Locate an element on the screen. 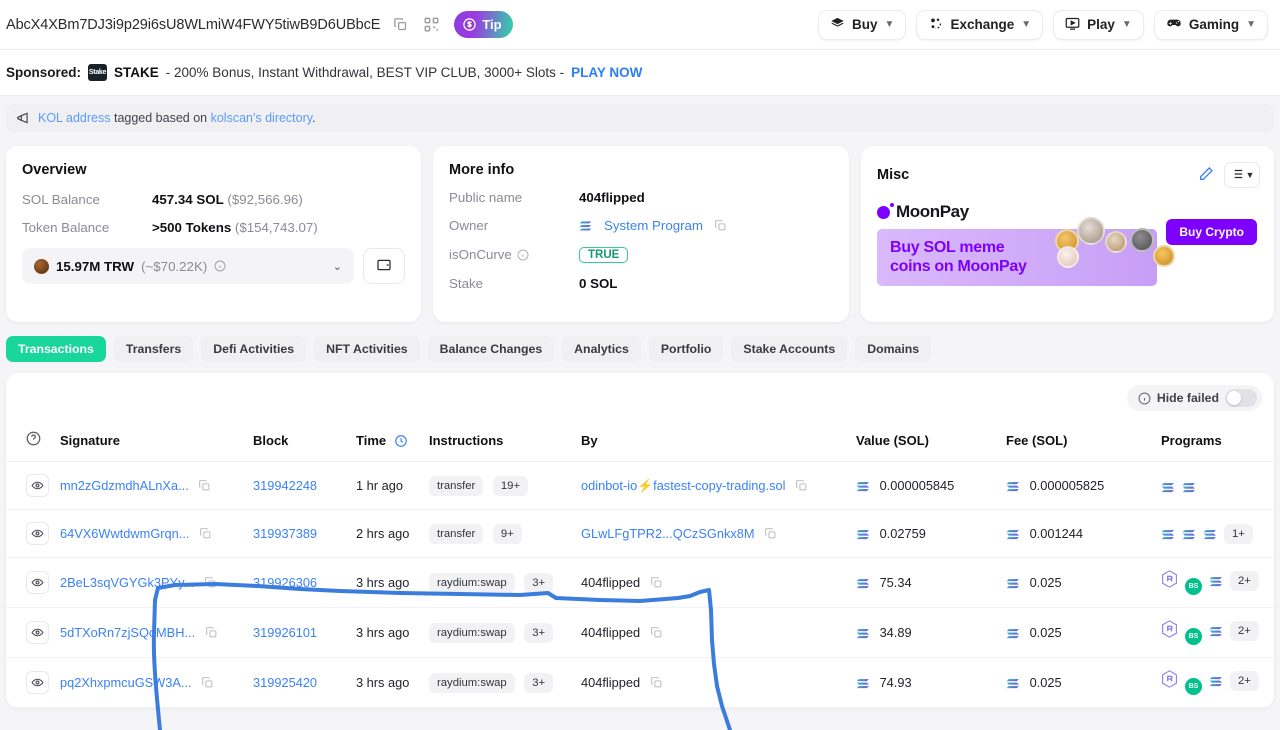 The image size is (1280, 730). coin-icon is located at coordinates (1142, 240).